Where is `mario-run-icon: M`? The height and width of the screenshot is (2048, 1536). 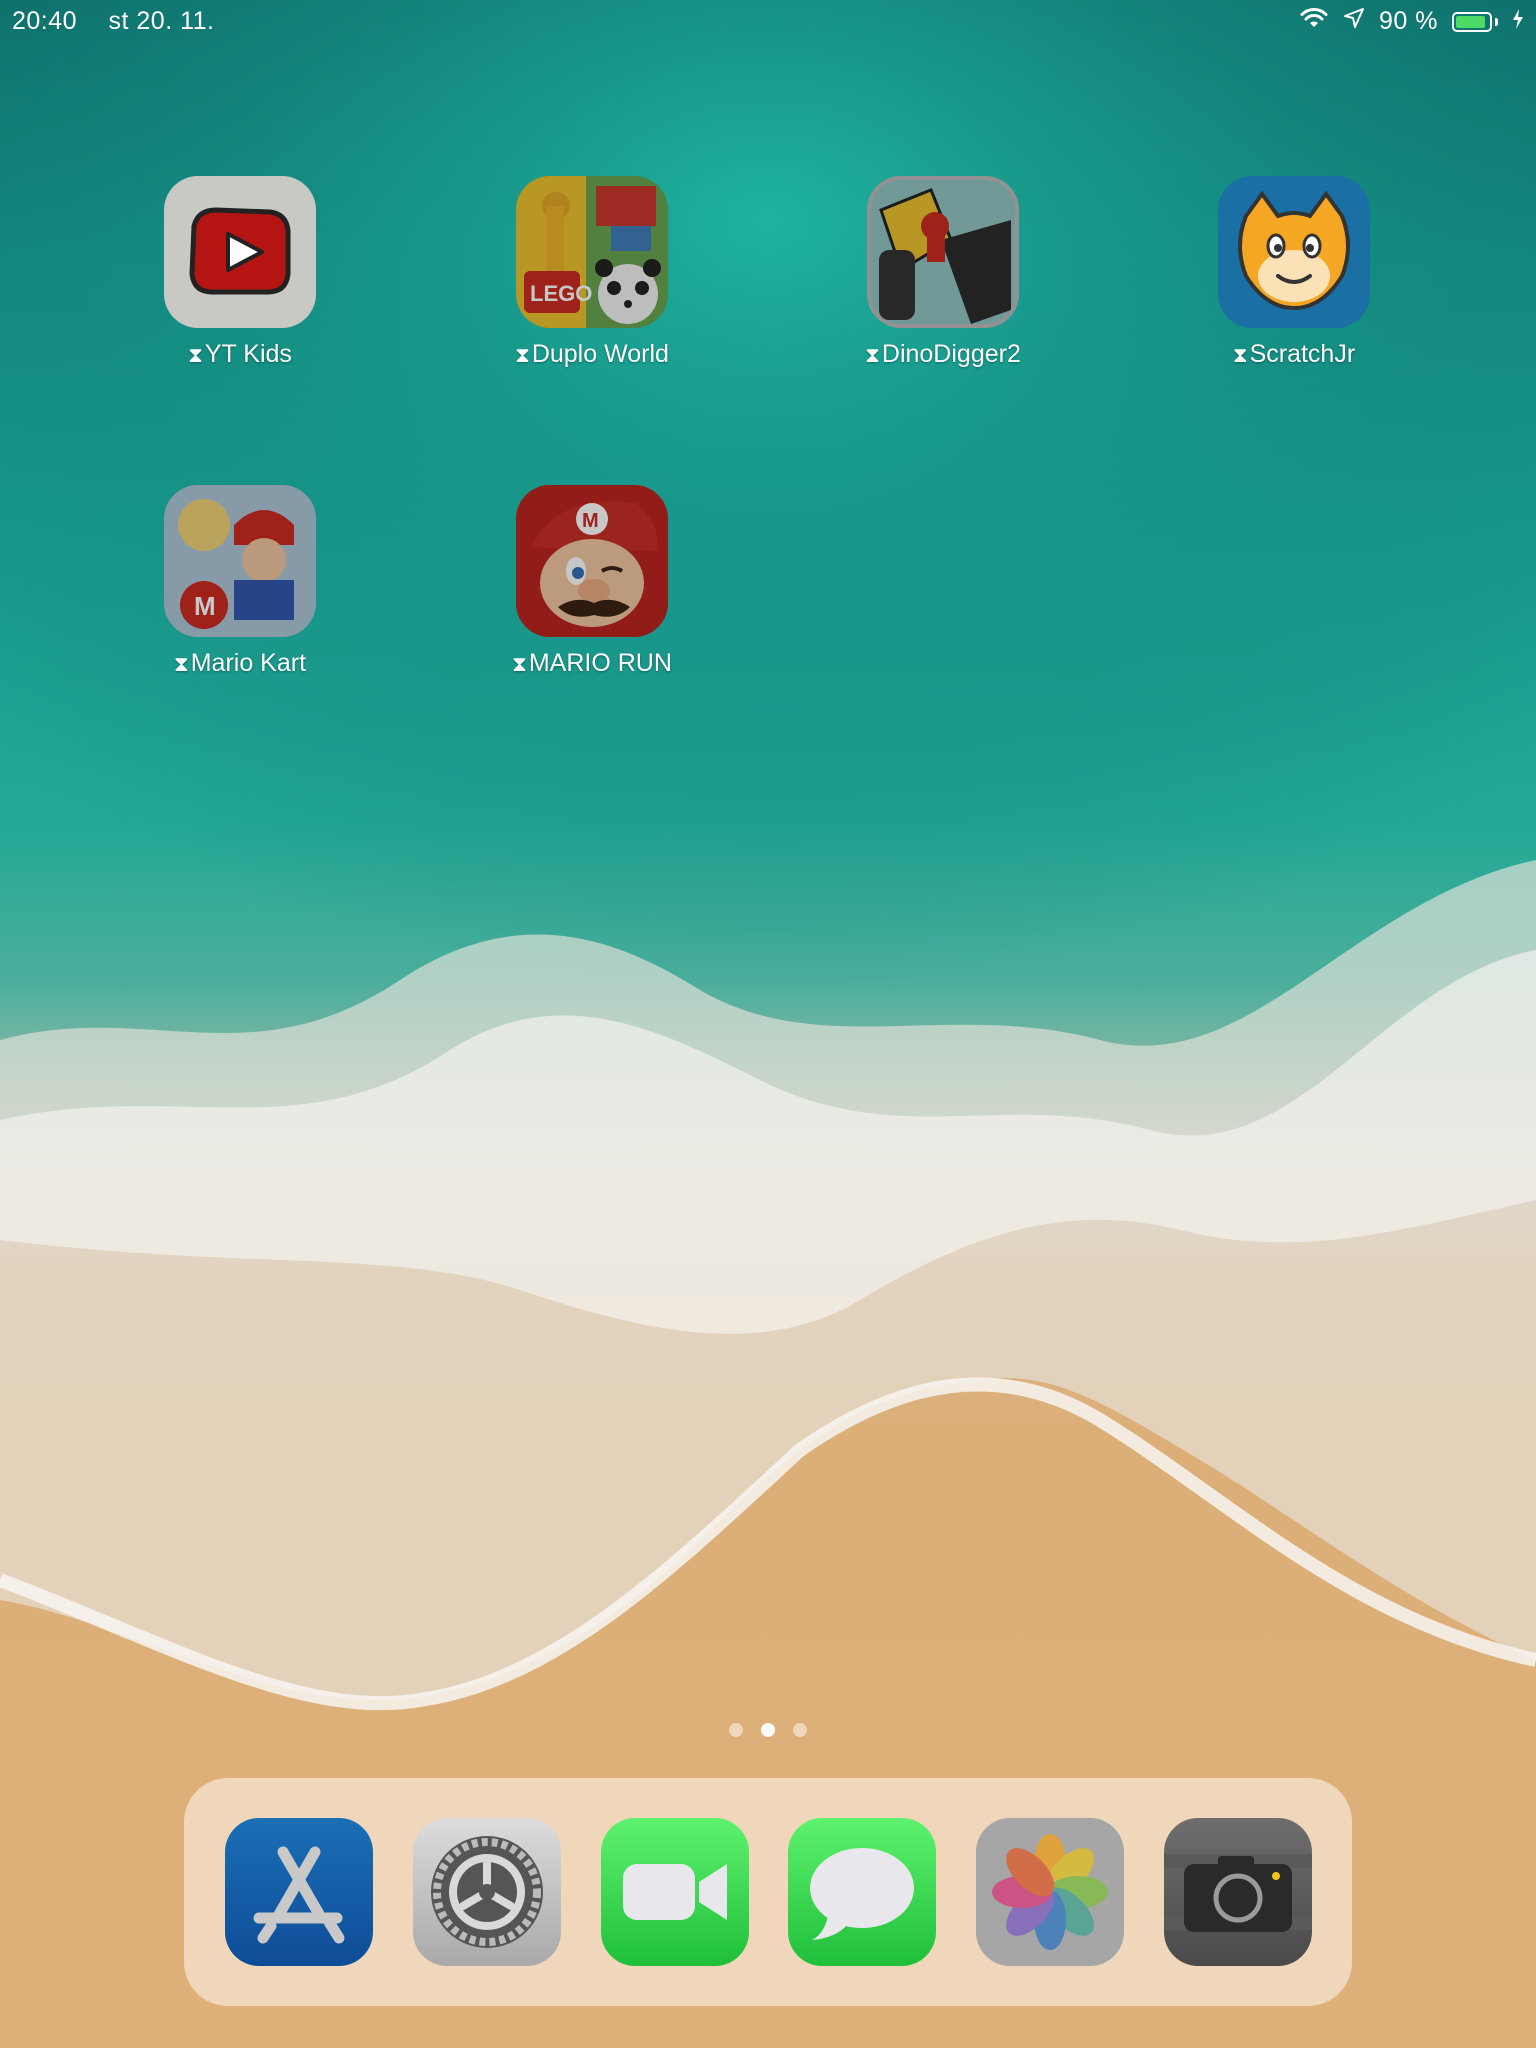 mario-run-icon: M is located at coordinates (592, 561).